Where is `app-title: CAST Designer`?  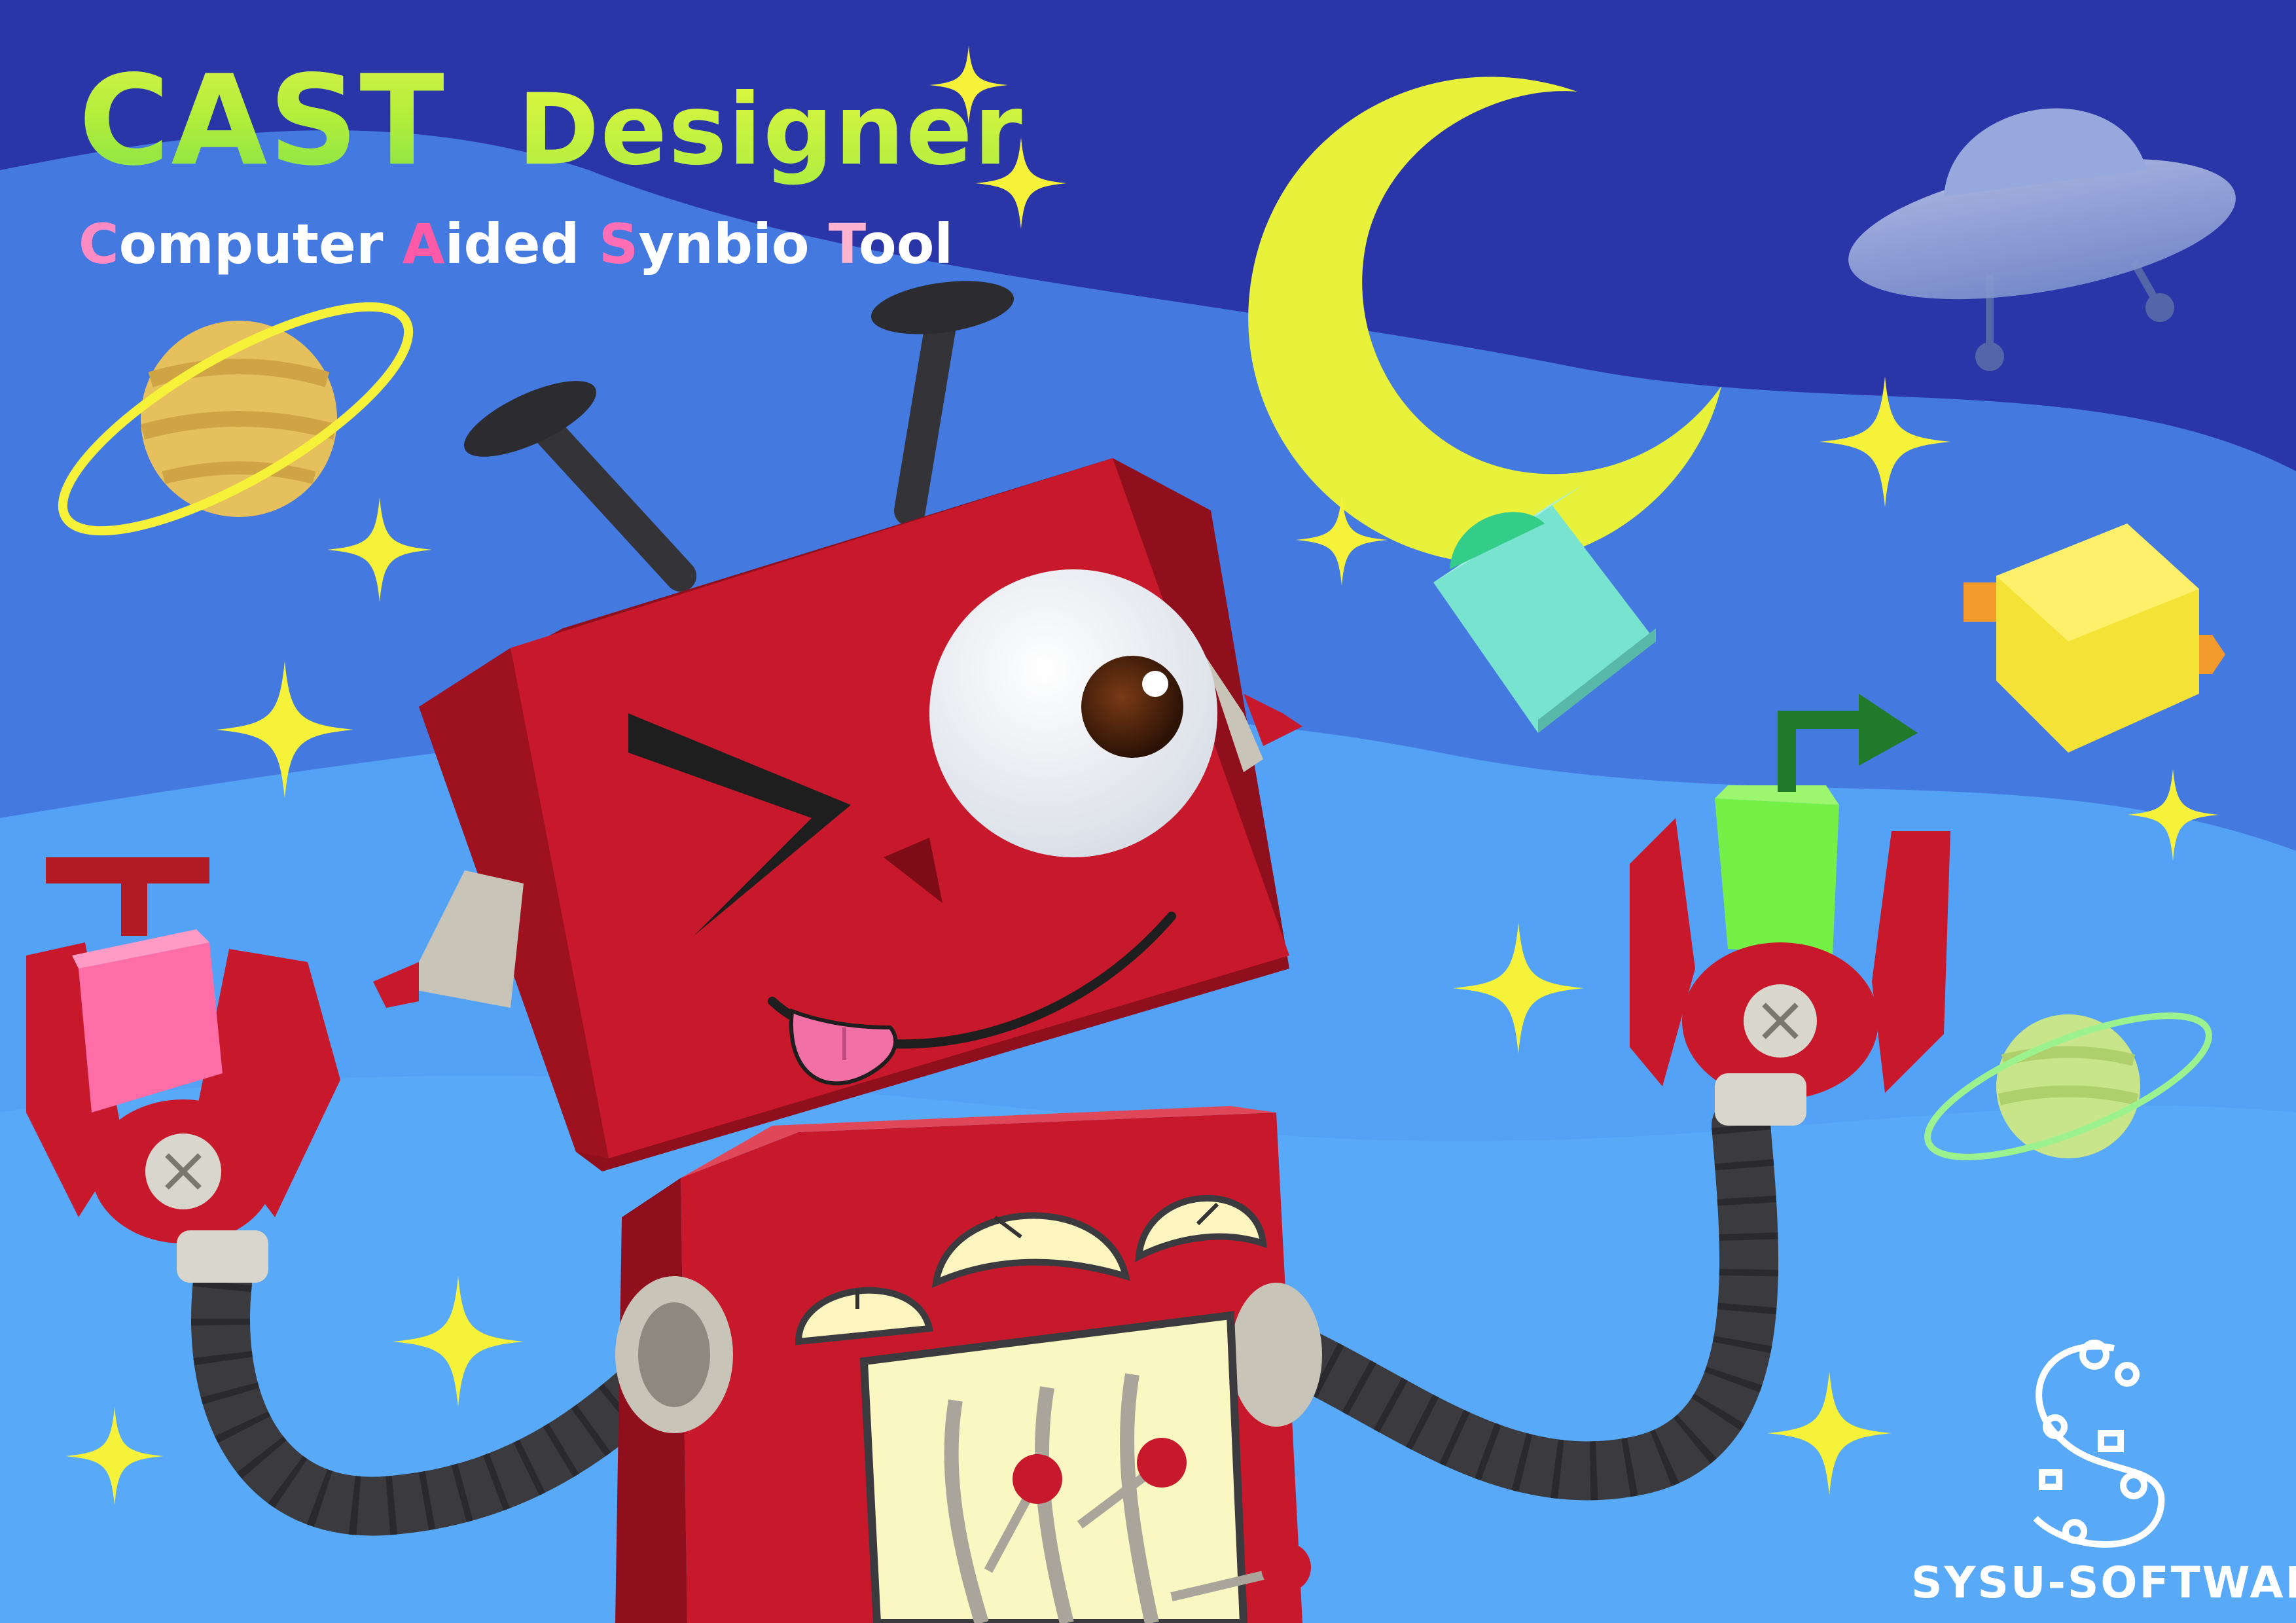 app-title: CAST Designer is located at coordinates (551, 126).